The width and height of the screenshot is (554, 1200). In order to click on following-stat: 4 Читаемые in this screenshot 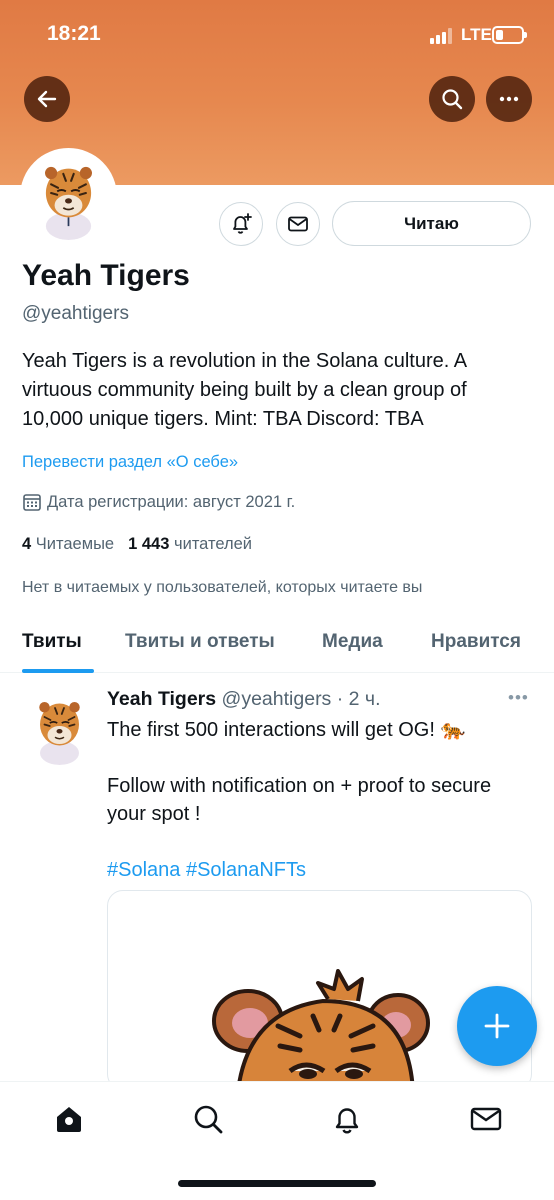, I will do `click(68, 544)`.